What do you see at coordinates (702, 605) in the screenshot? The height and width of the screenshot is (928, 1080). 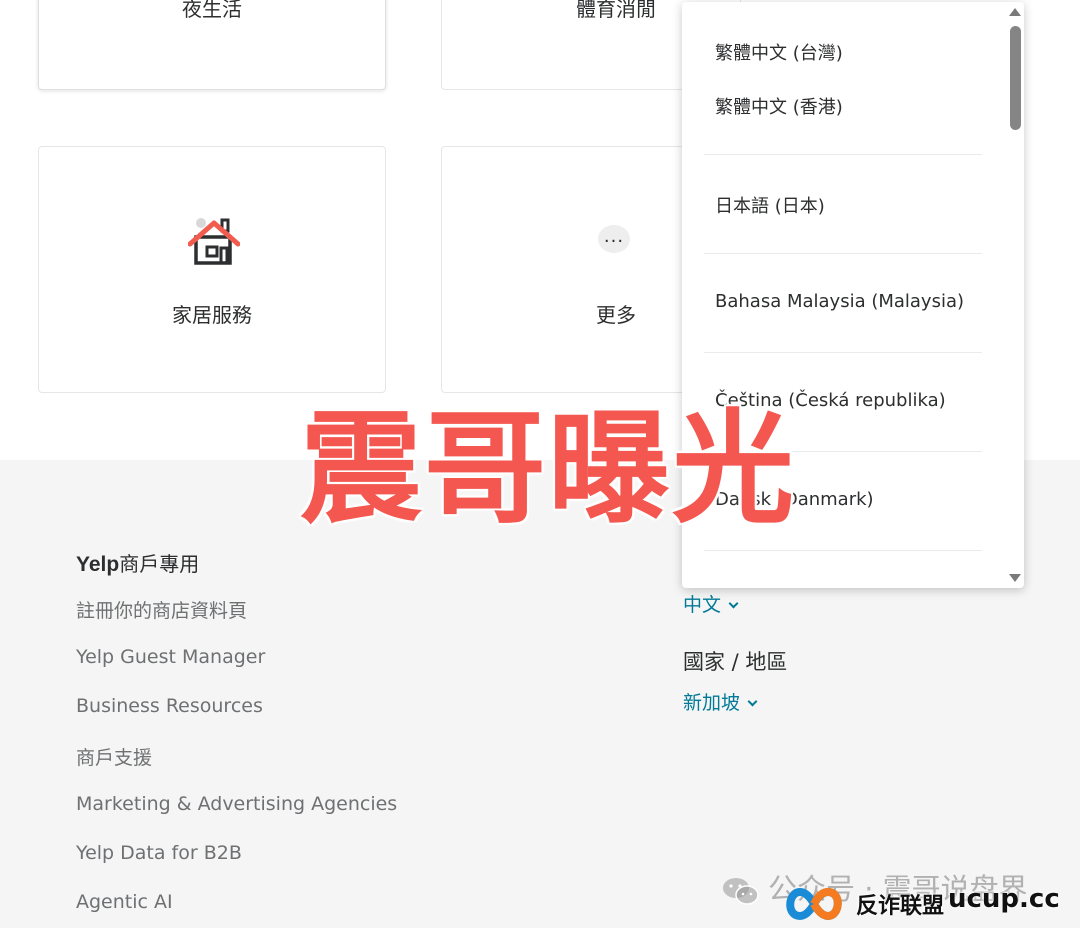 I see `language-select-value: 中文` at bounding box center [702, 605].